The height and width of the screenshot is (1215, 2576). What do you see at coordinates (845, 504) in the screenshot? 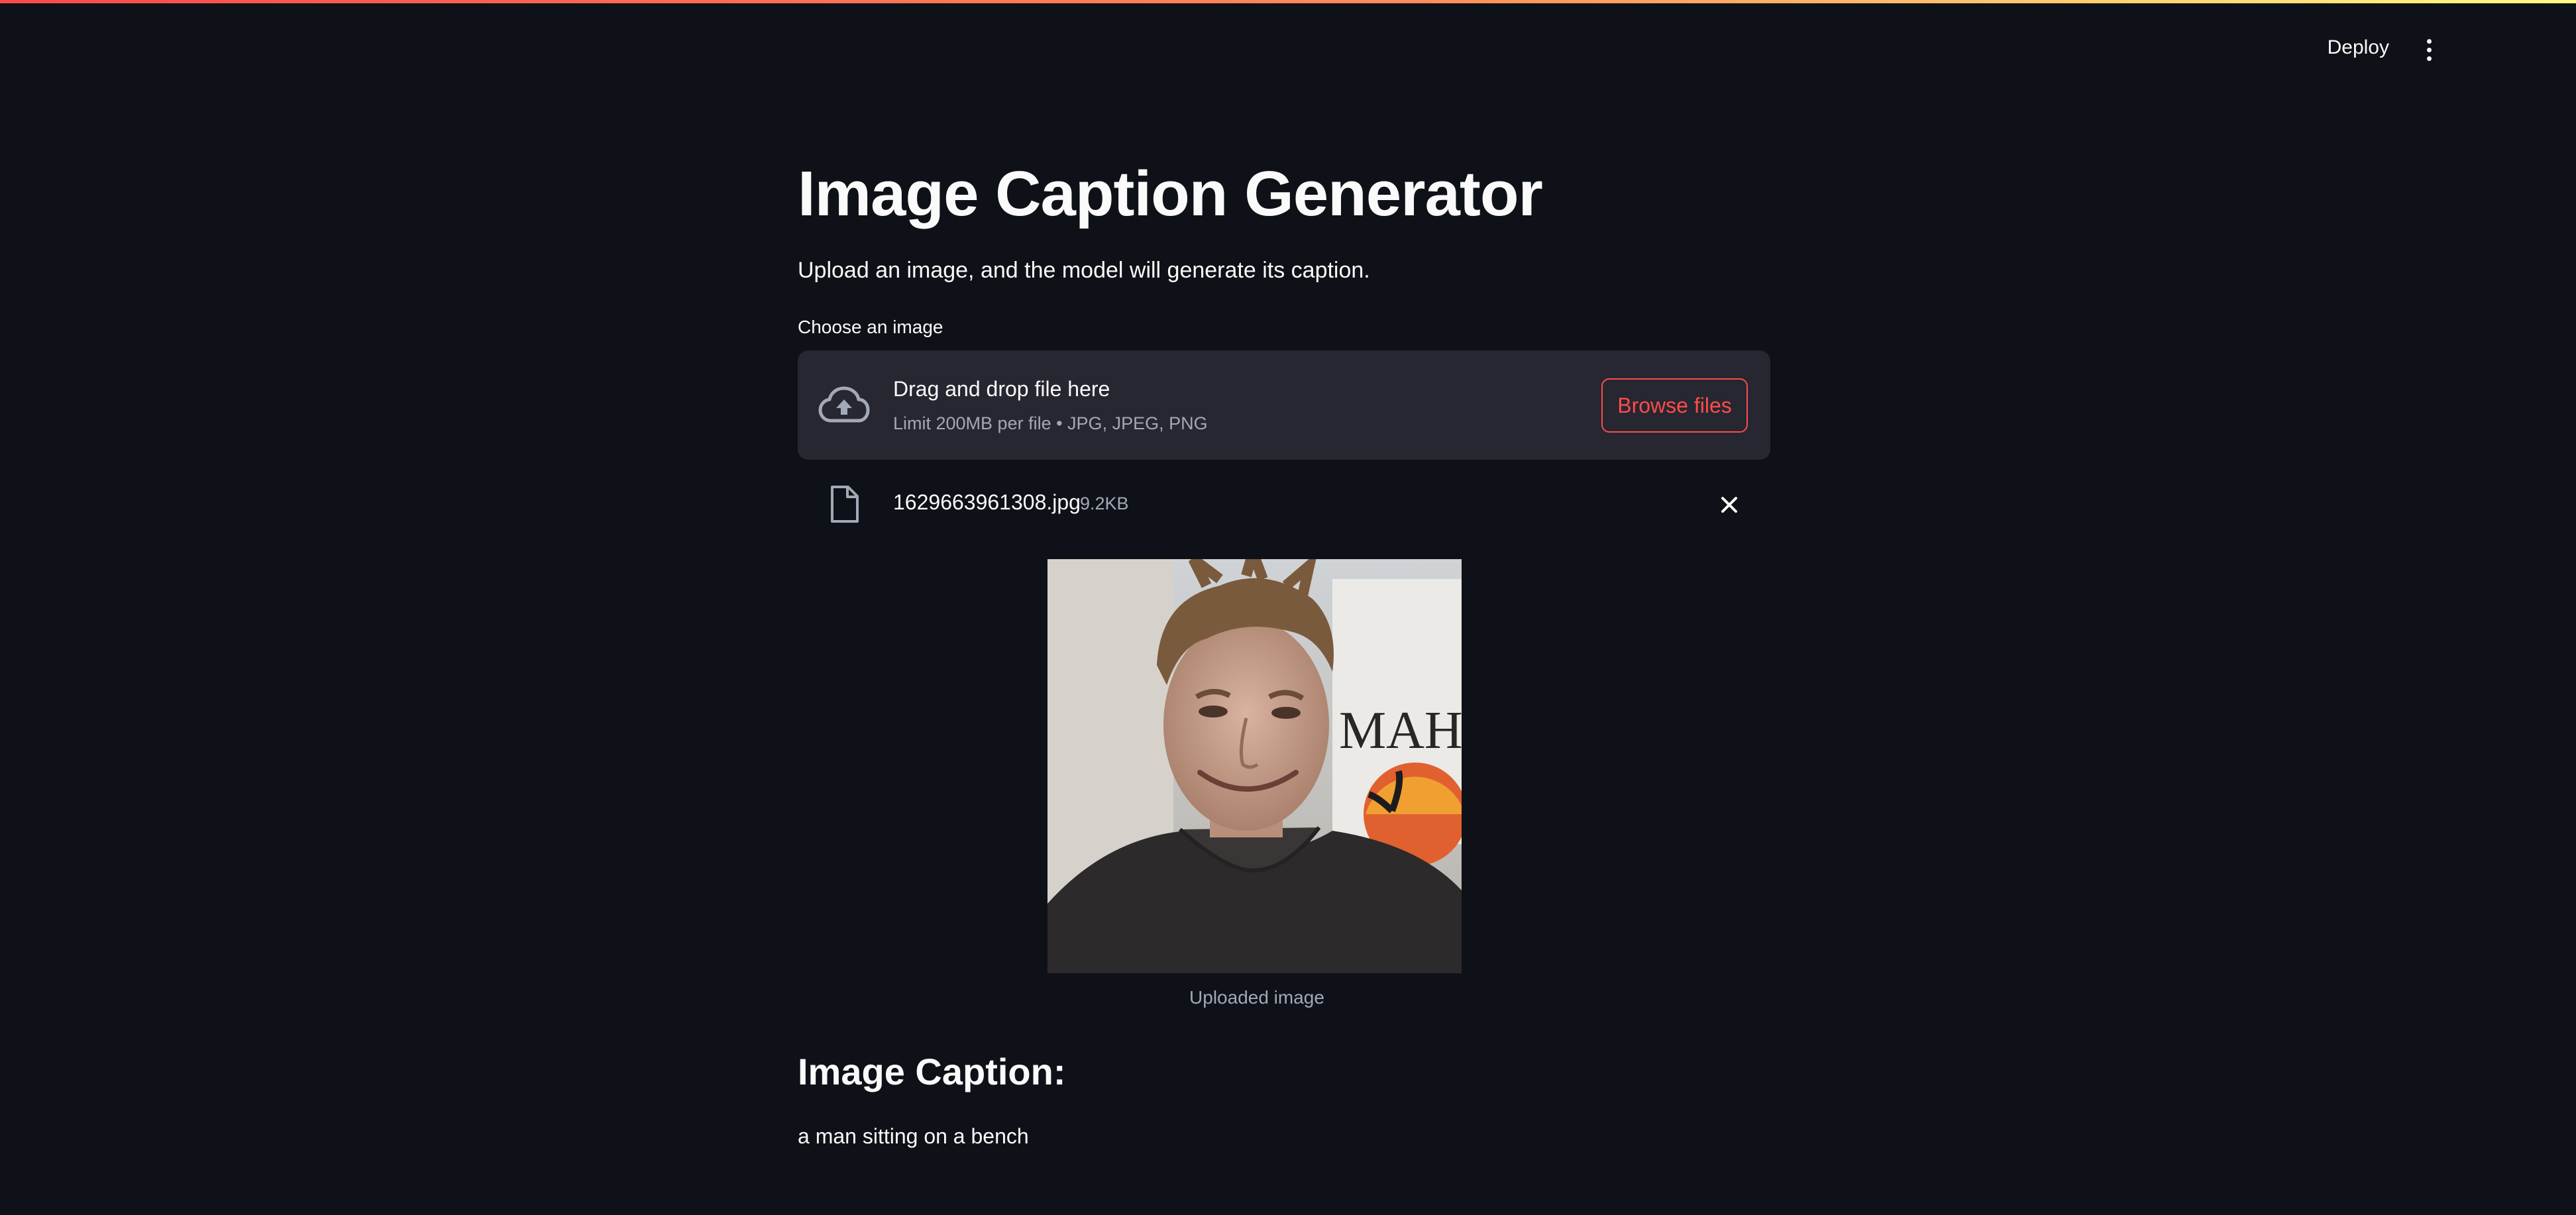
I see `document-icon` at bounding box center [845, 504].